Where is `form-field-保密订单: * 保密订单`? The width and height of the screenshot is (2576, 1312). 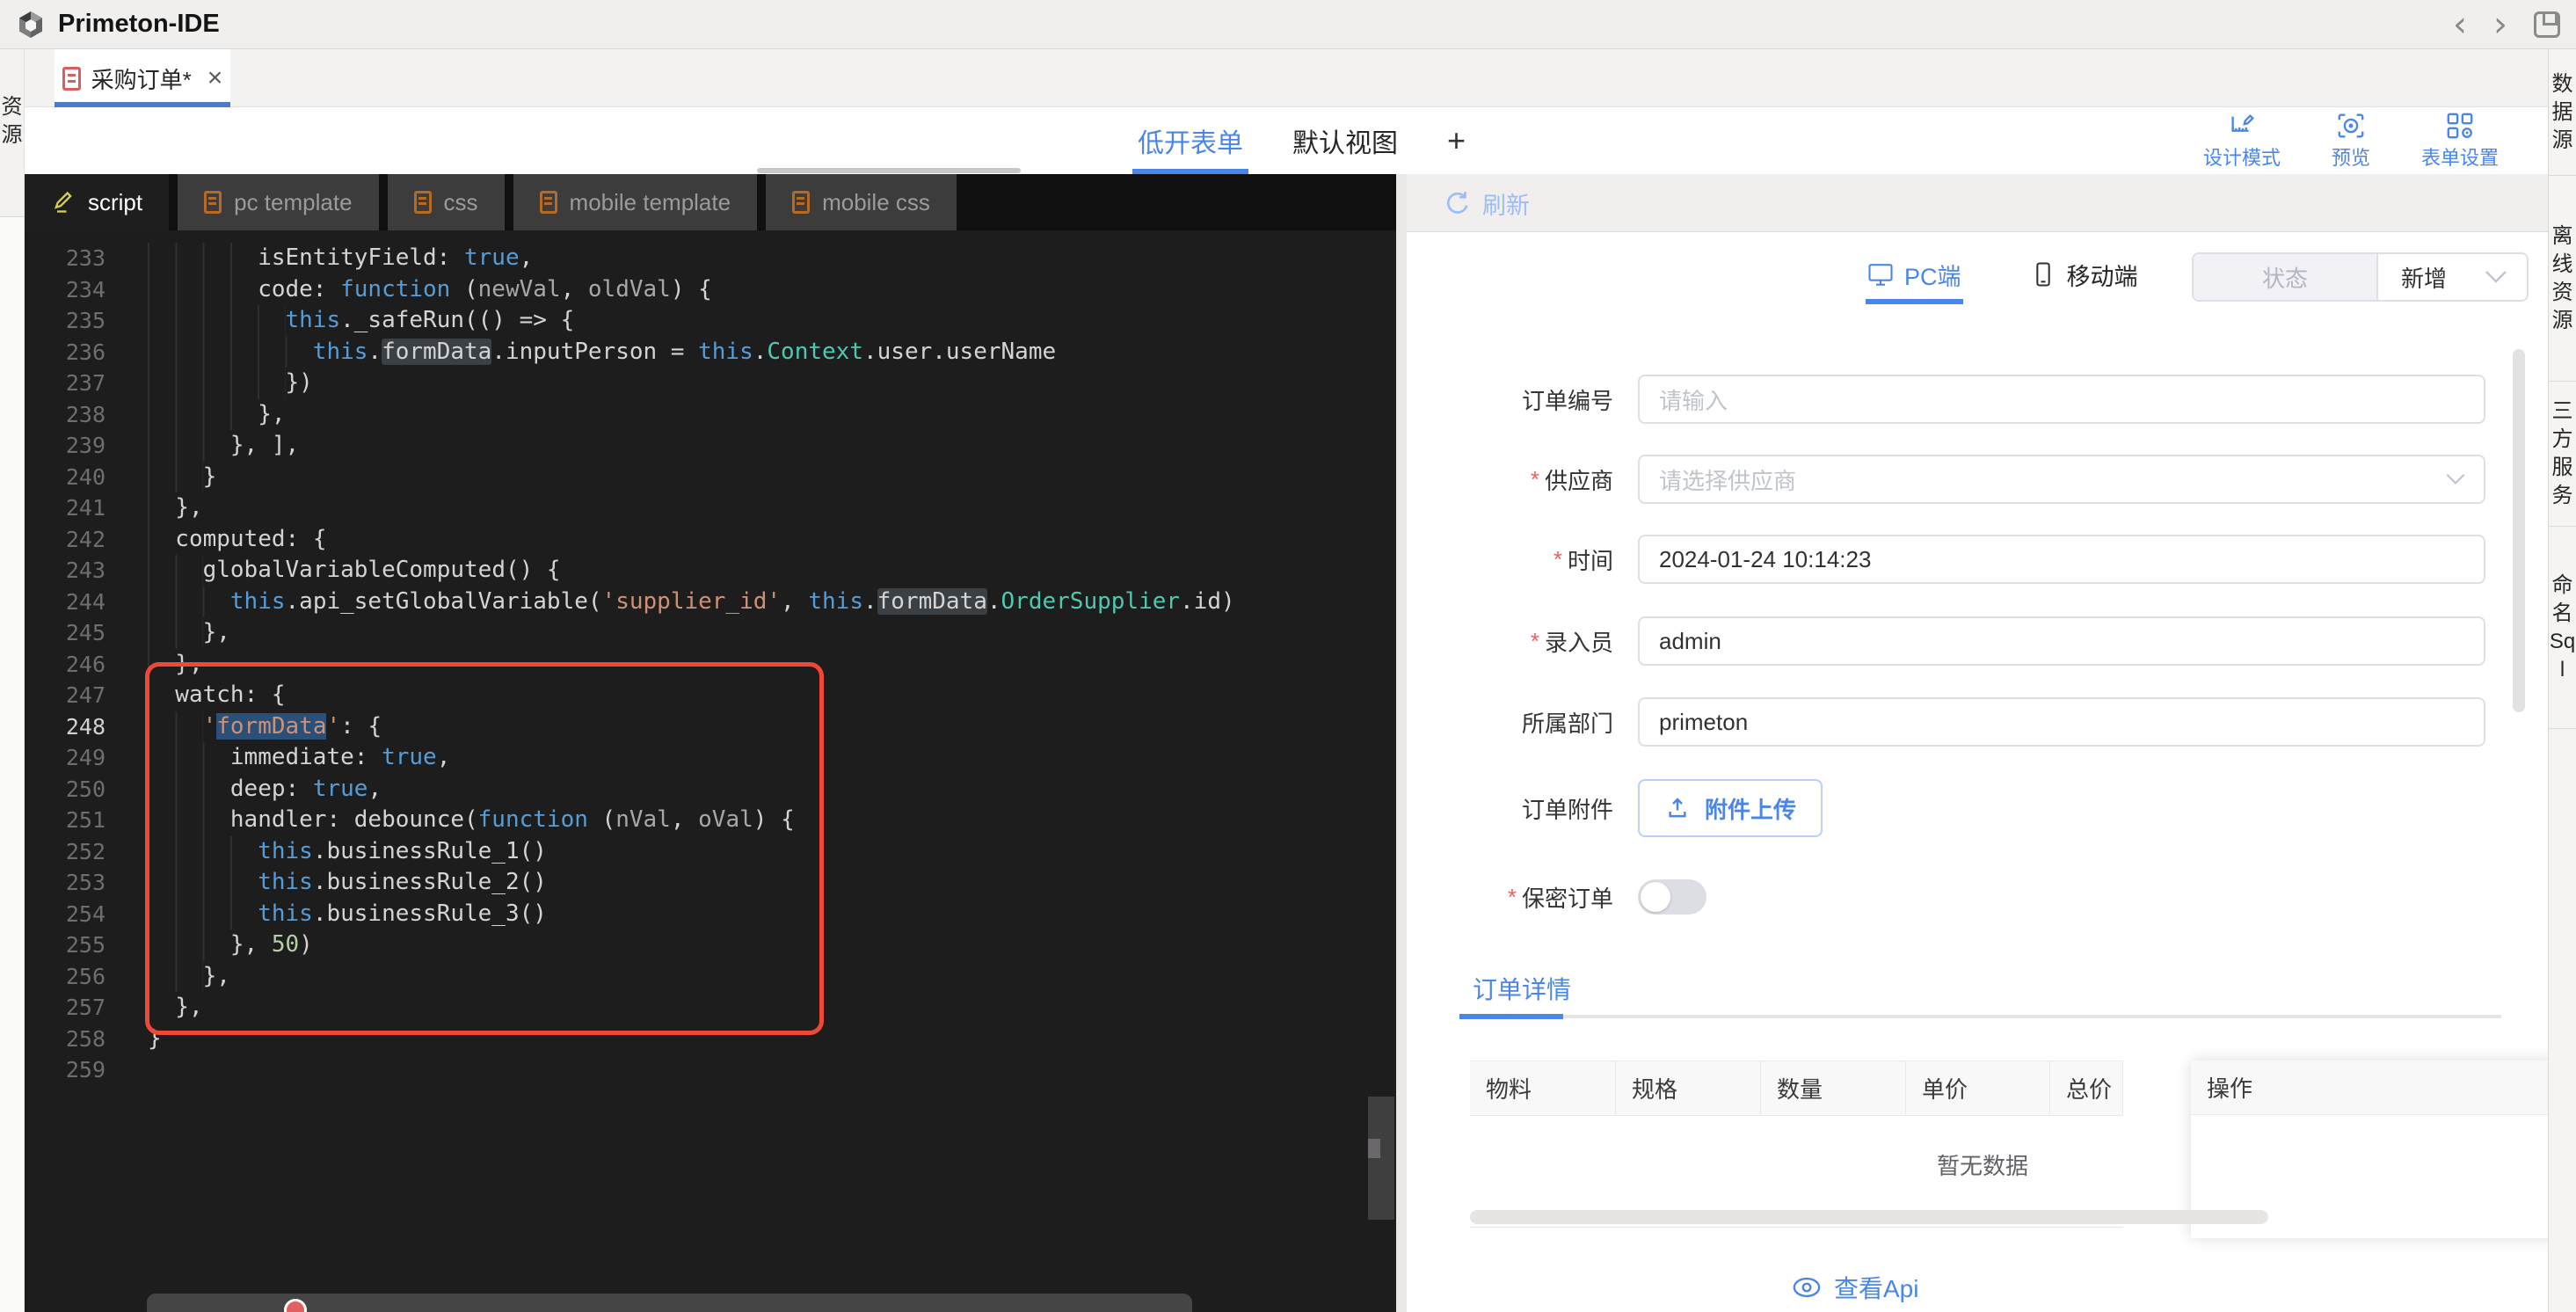
form-field-保密订单: * 保密订单 is located at coordinates (1977, 897).